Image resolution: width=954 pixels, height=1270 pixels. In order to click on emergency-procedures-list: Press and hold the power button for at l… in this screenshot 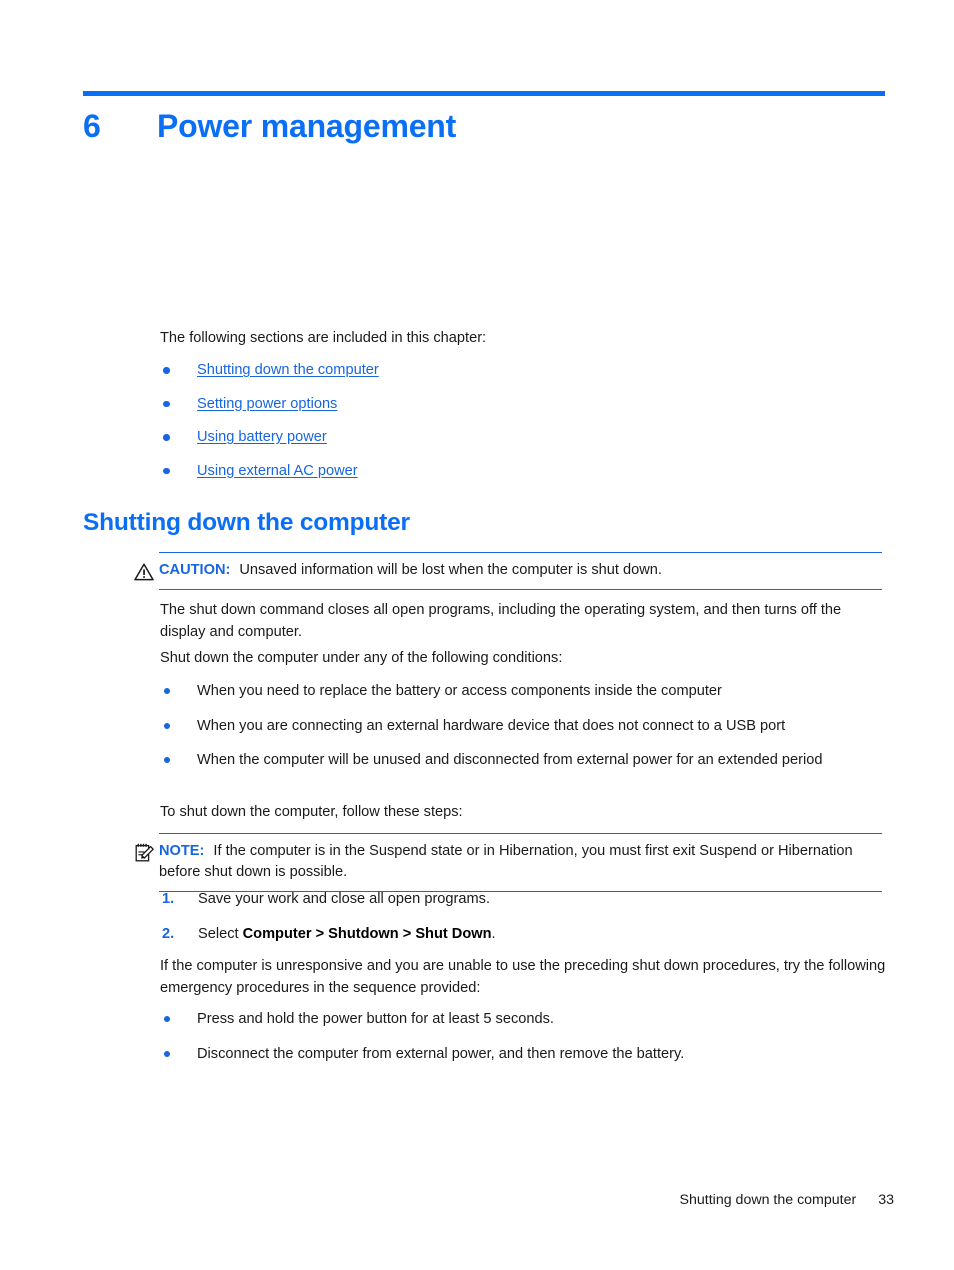, I will do `click(523, 1043)`.